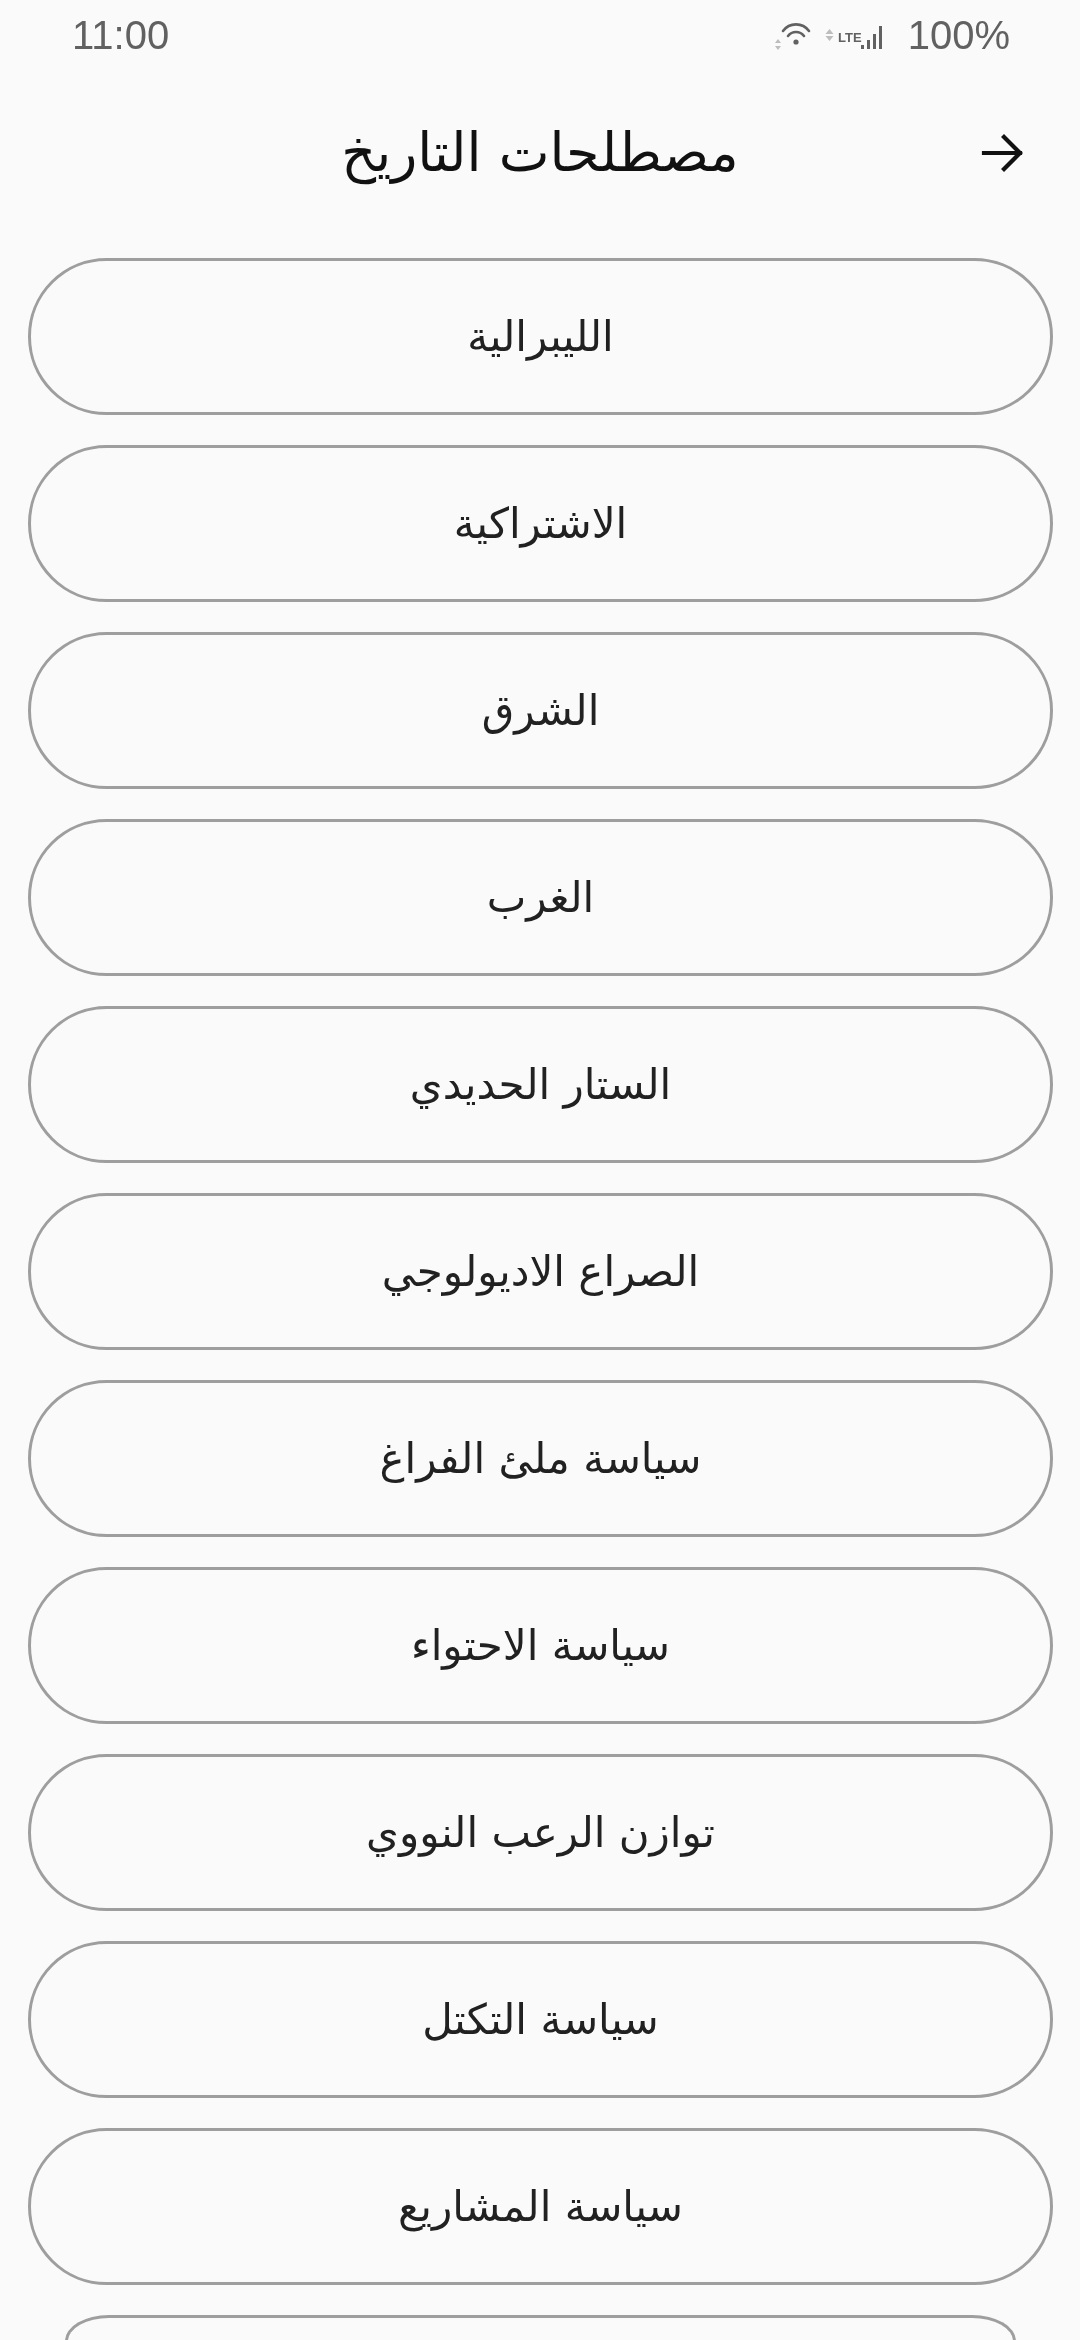 Image resolution: width=1080 pixels, height=2340 pixels. Describe the element at coordinates (121, 35) in the screenshot. I see `clock-time: 11:00` at that location.